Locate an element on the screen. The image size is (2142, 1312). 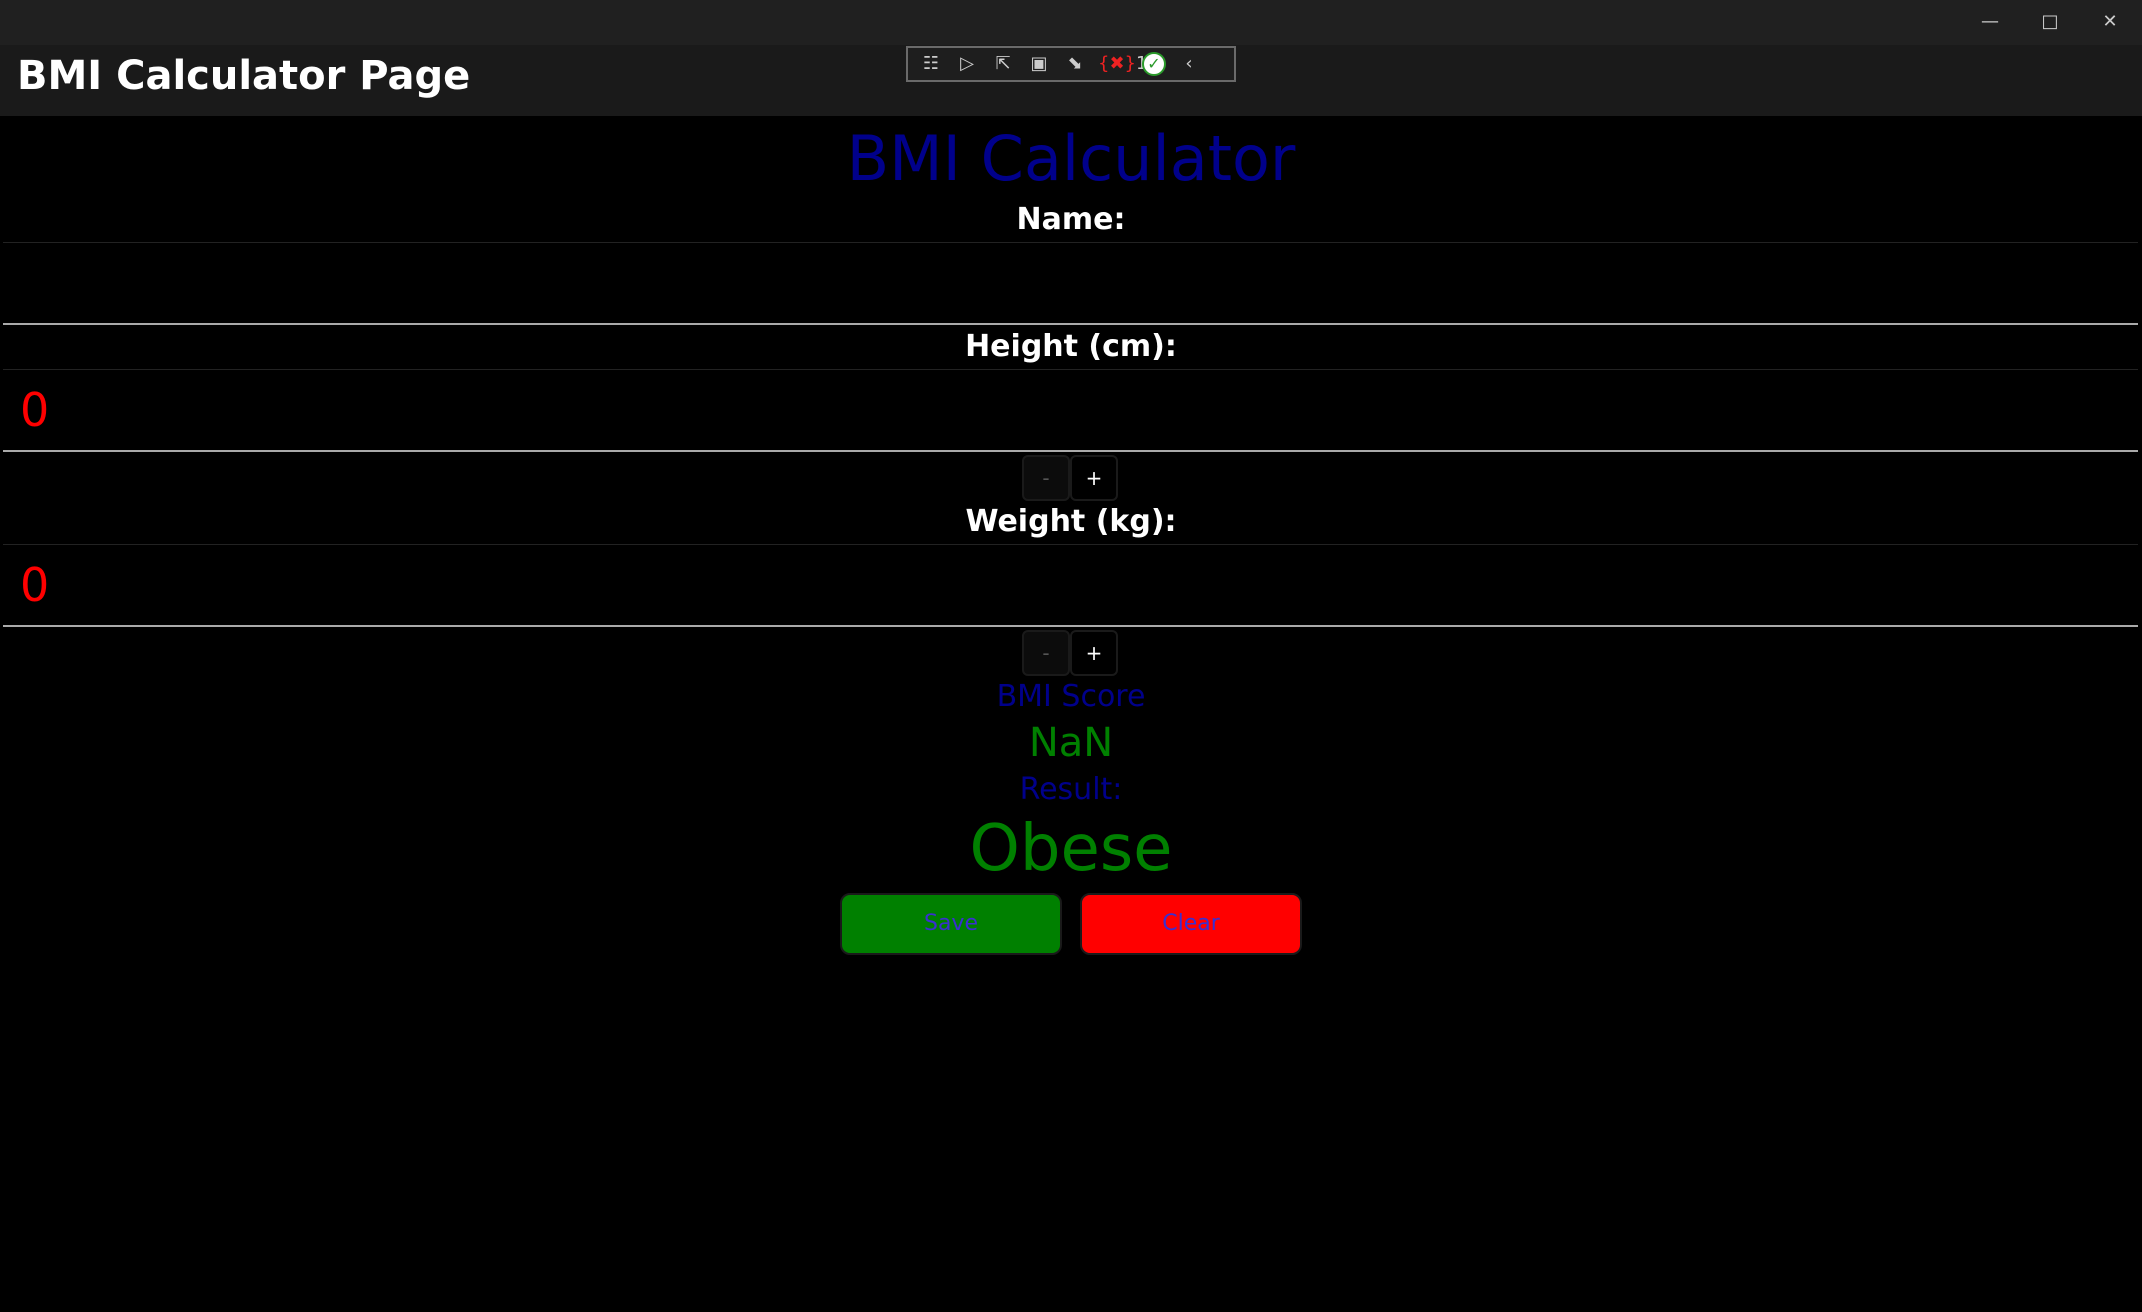
clear-button: Clear is located at coordinates (1191, 924).